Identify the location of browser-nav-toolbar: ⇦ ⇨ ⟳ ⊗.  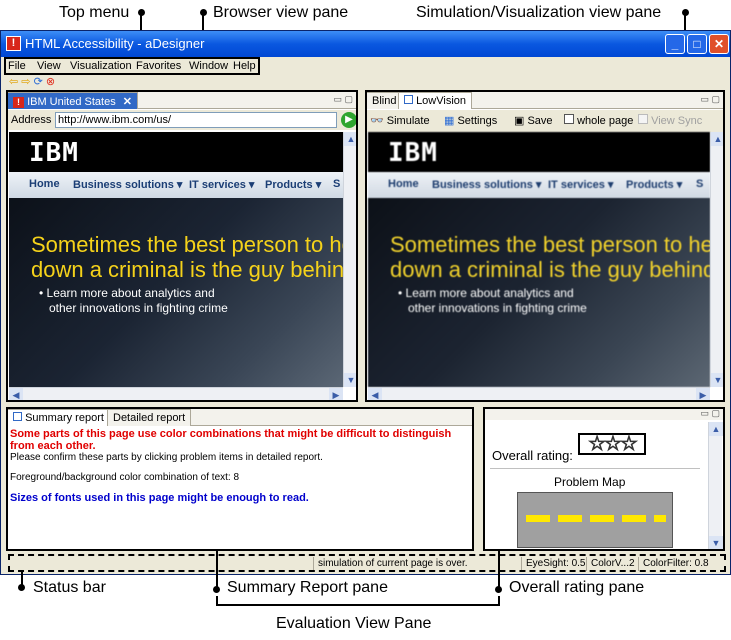
(32, 82).